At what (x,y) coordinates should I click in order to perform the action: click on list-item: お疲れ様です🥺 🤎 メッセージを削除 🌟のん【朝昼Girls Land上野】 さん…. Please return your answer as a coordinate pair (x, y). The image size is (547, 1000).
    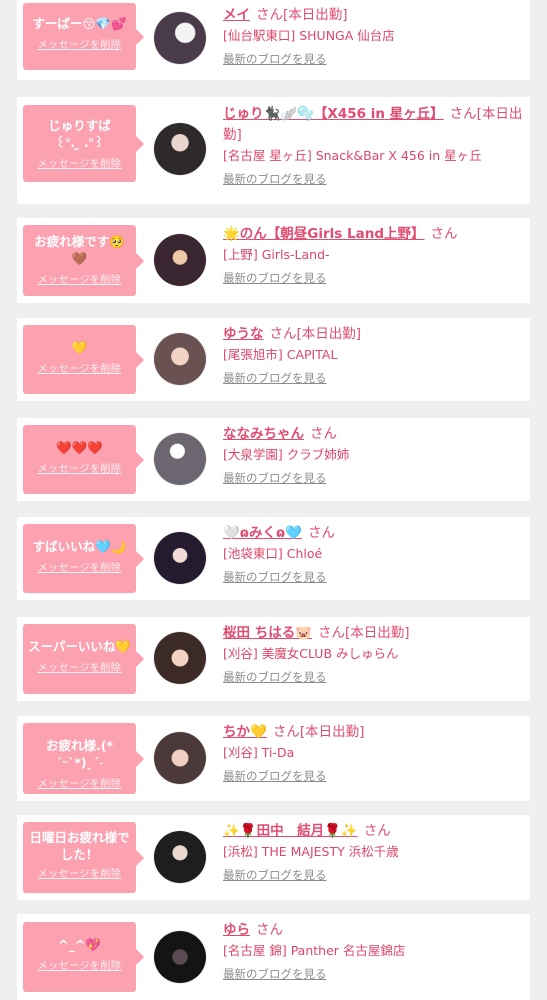
    Looking at the image, I should click on (273, 260).